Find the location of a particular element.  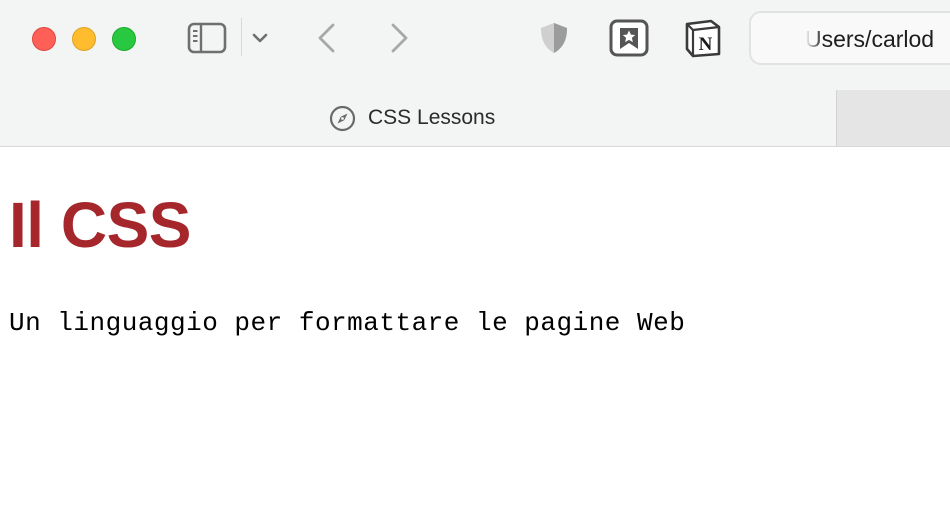

tab-bar: CSS Lessons is located at coordinates (475, 118).